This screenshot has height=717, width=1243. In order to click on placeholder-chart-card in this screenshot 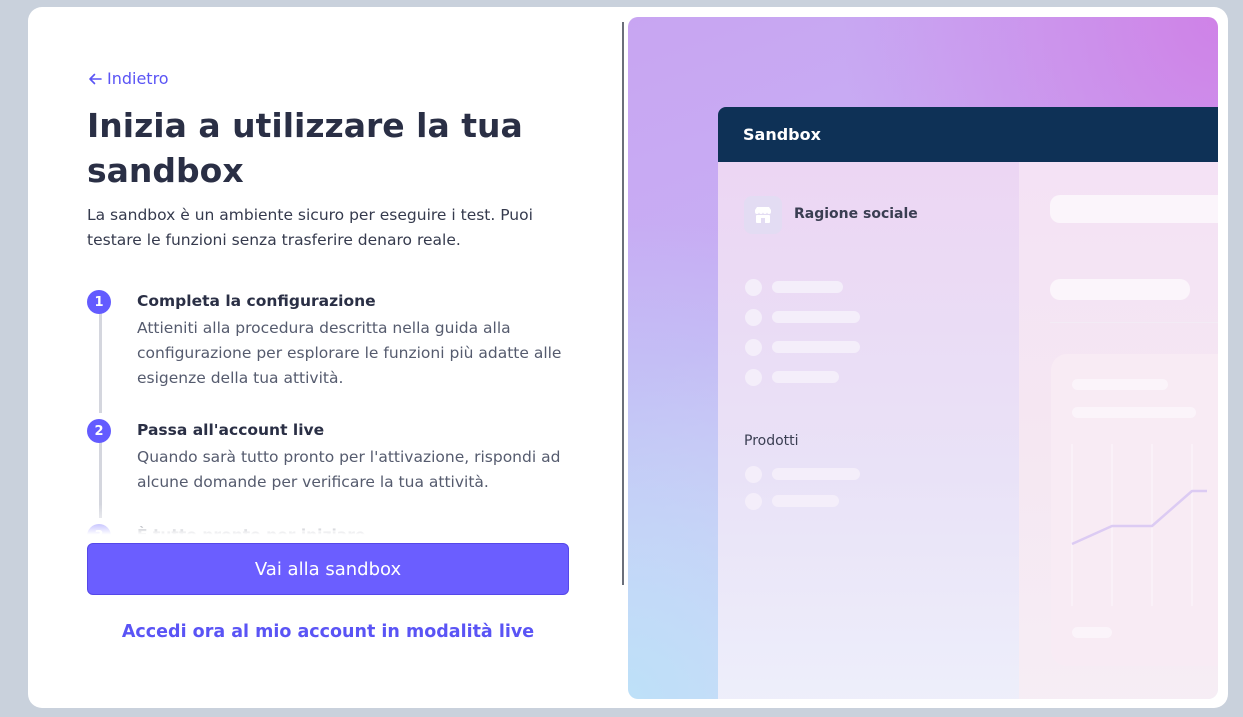, I will do `click(1134, 510)`.